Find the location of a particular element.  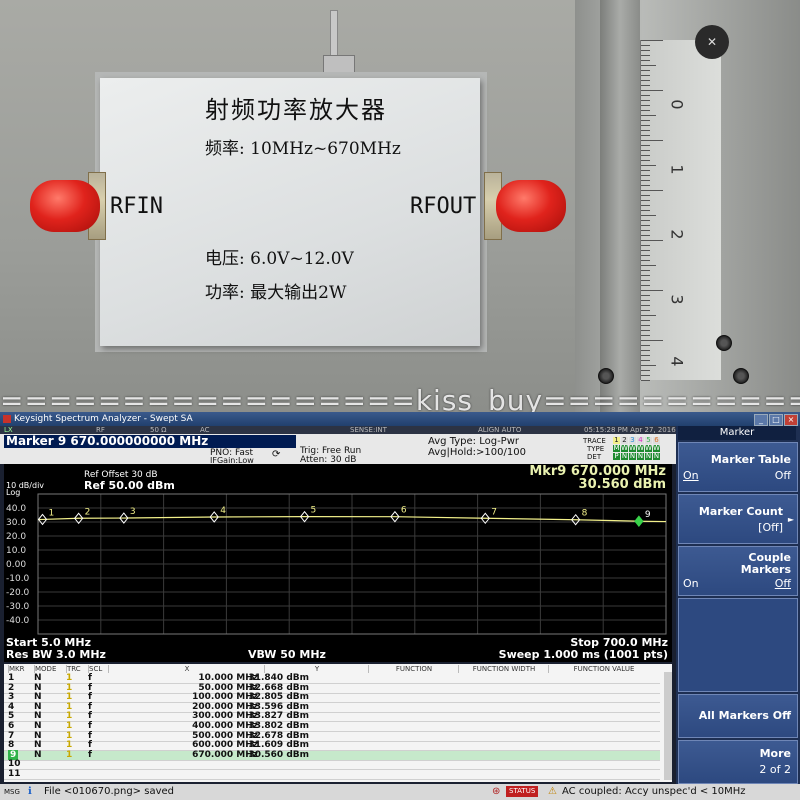

table-row: 4 N 1 f 200.000 MHz 33.596 dBm is located at coordinates (332, 707).